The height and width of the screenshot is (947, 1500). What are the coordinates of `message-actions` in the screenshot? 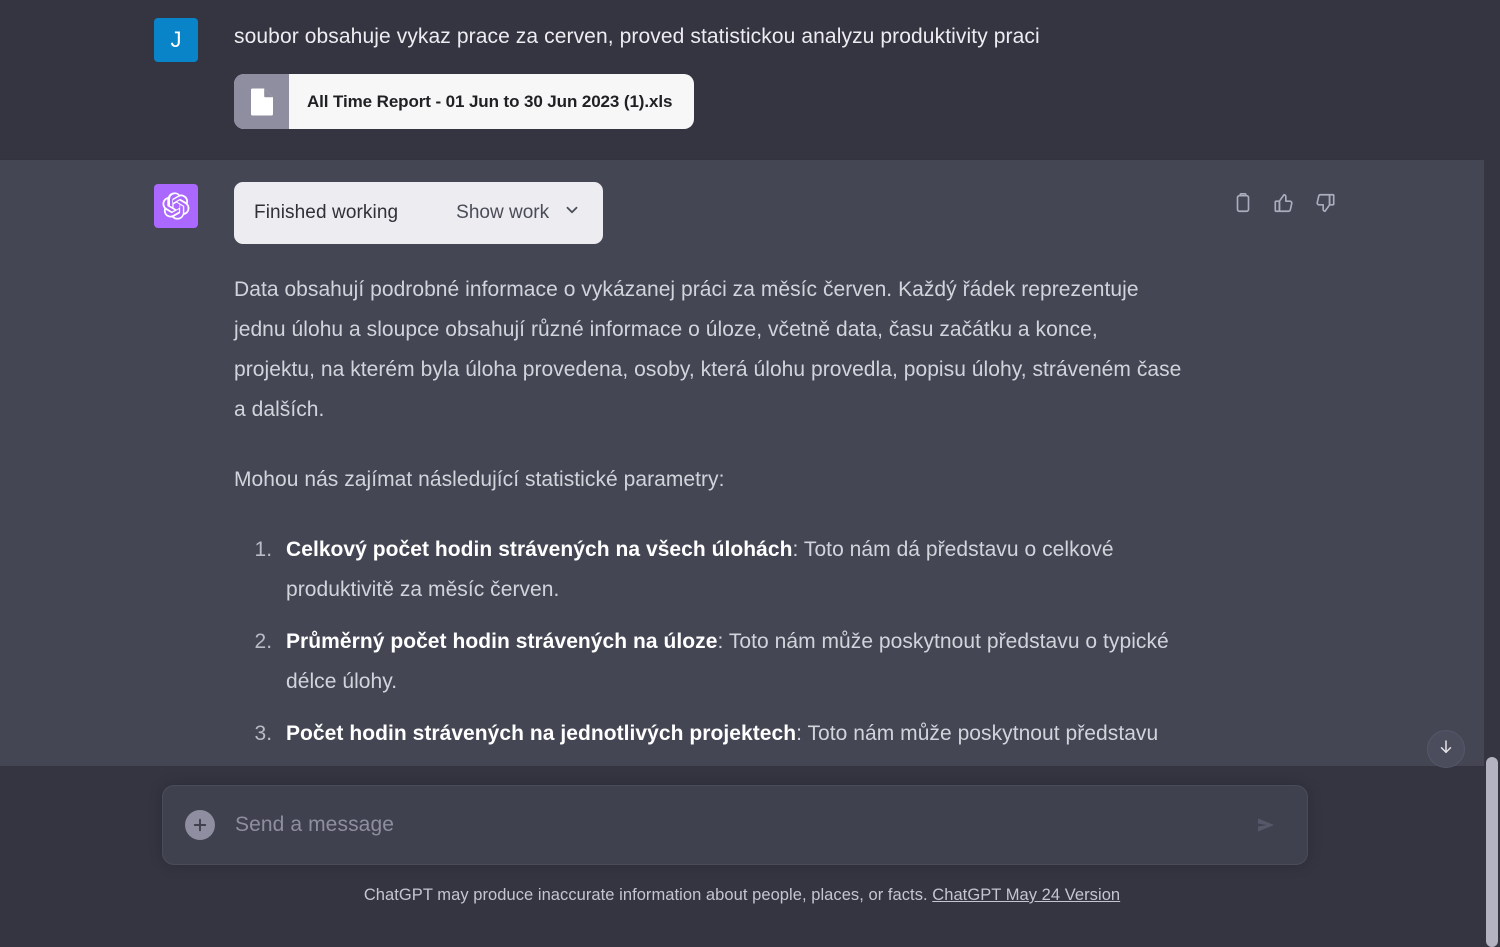 It's located at (1284, 203).